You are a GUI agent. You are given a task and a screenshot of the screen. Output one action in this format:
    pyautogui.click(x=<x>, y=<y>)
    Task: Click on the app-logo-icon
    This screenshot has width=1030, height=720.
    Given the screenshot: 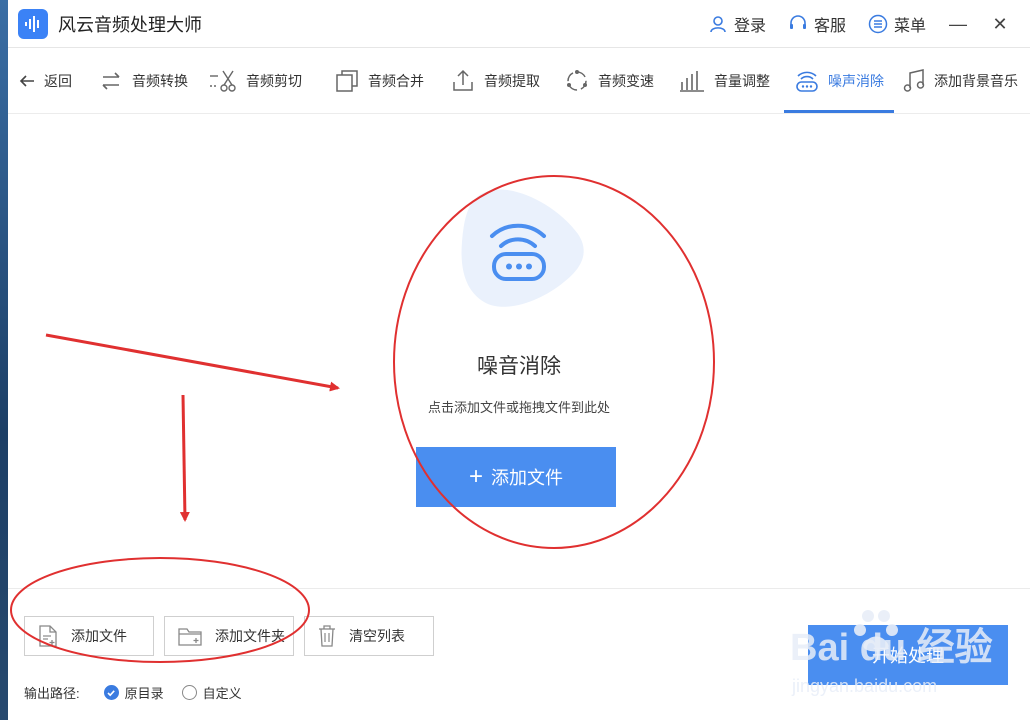 What is the action you would take?
    pyautogui.click(x=33, y=23)
    